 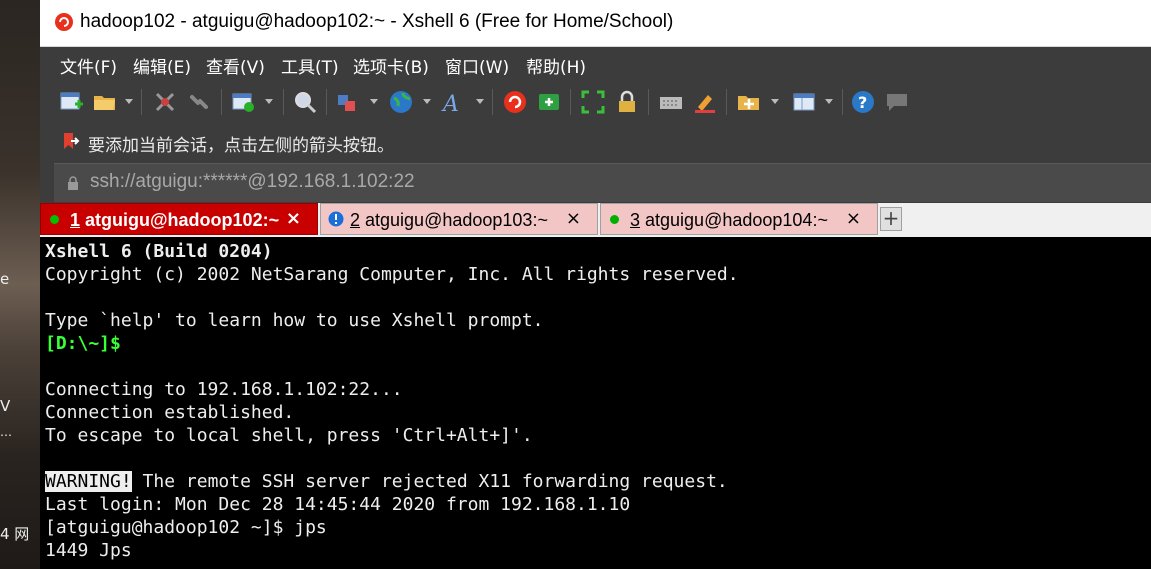 I want to click on tab-hadoop102: 1 atguigu@hadoop102:~ ×, so click(x=179, y=219).